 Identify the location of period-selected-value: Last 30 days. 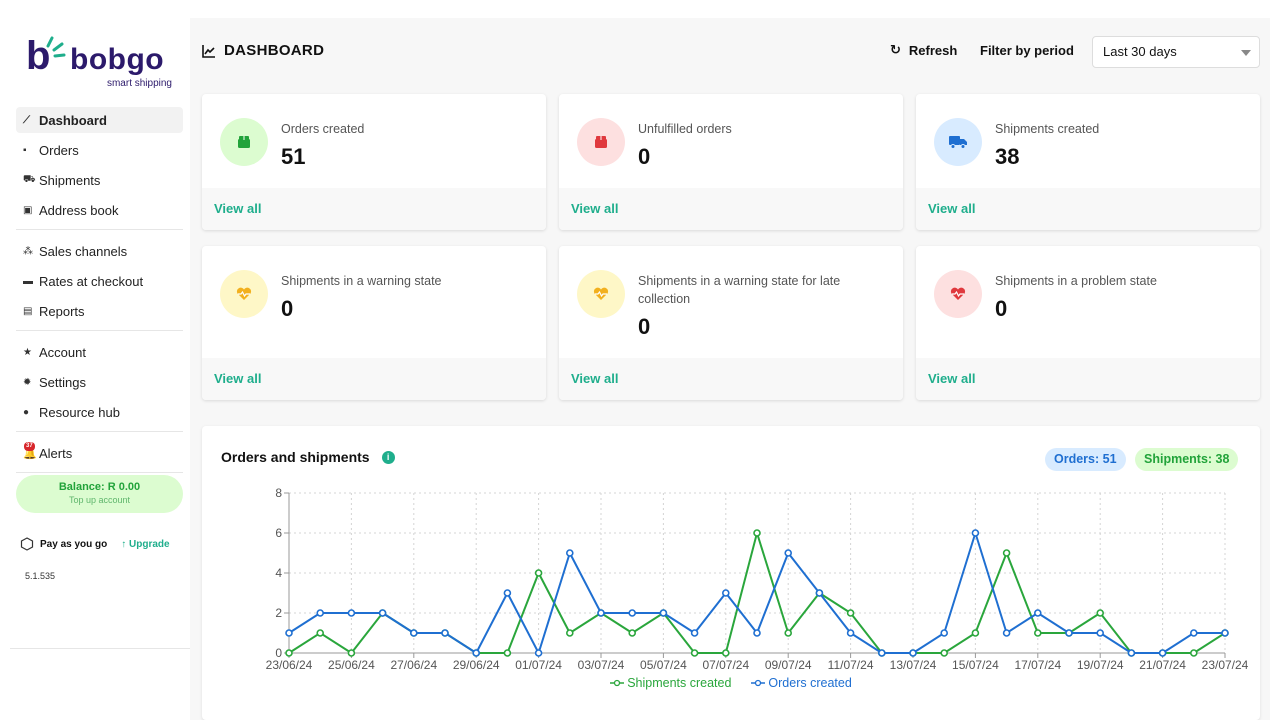
(1140, 51).